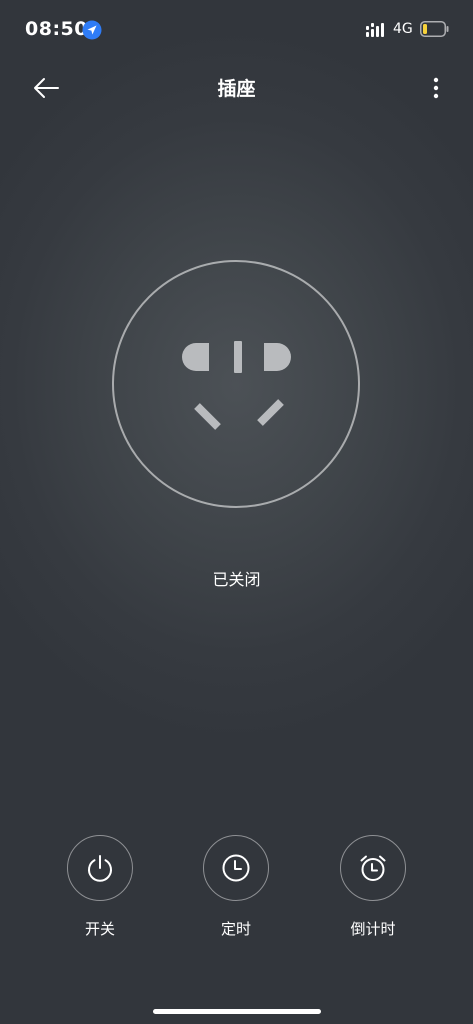 The width and height of the screenshot is (473, 1024). I want to click on socket-icon, so click(236, 384).